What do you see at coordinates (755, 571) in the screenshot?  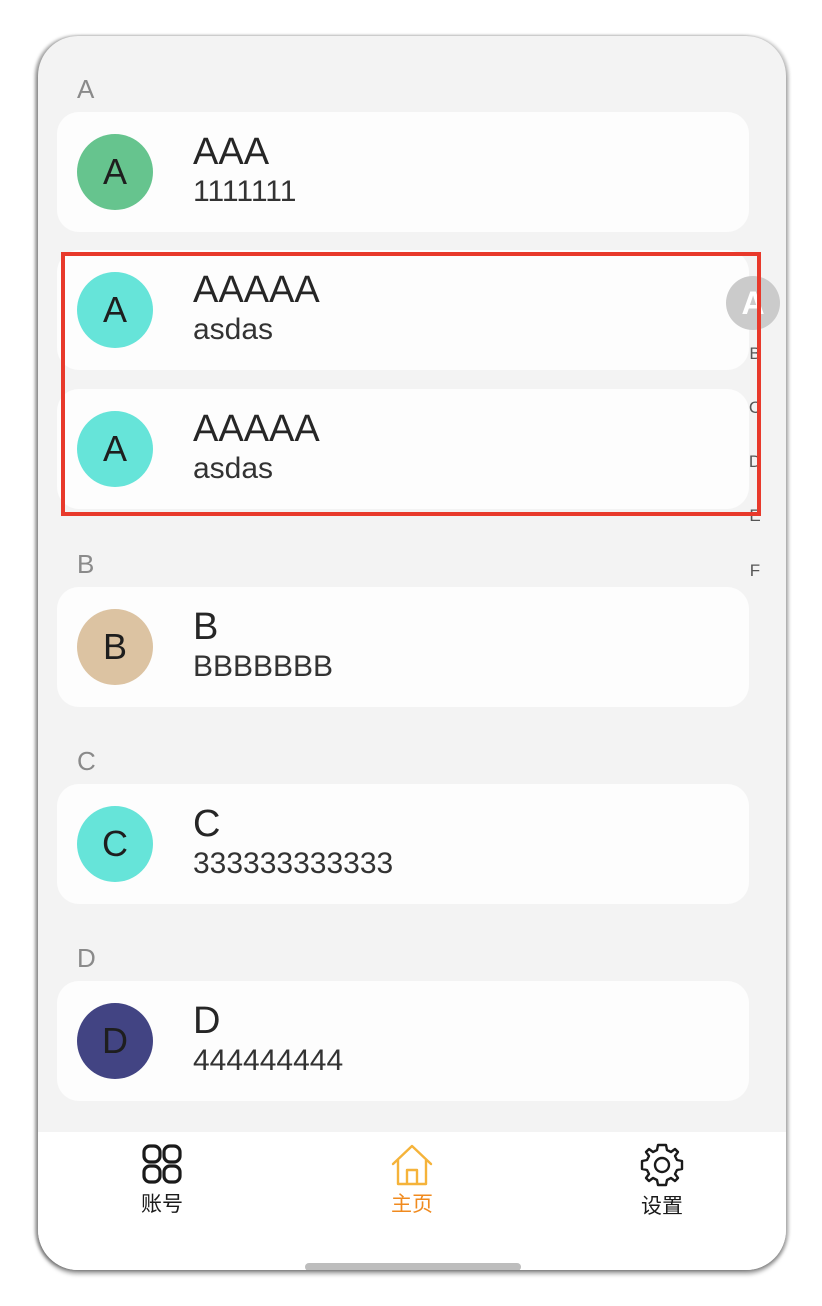 I see `index-letter-f: F` at bounding box center [755, 571].